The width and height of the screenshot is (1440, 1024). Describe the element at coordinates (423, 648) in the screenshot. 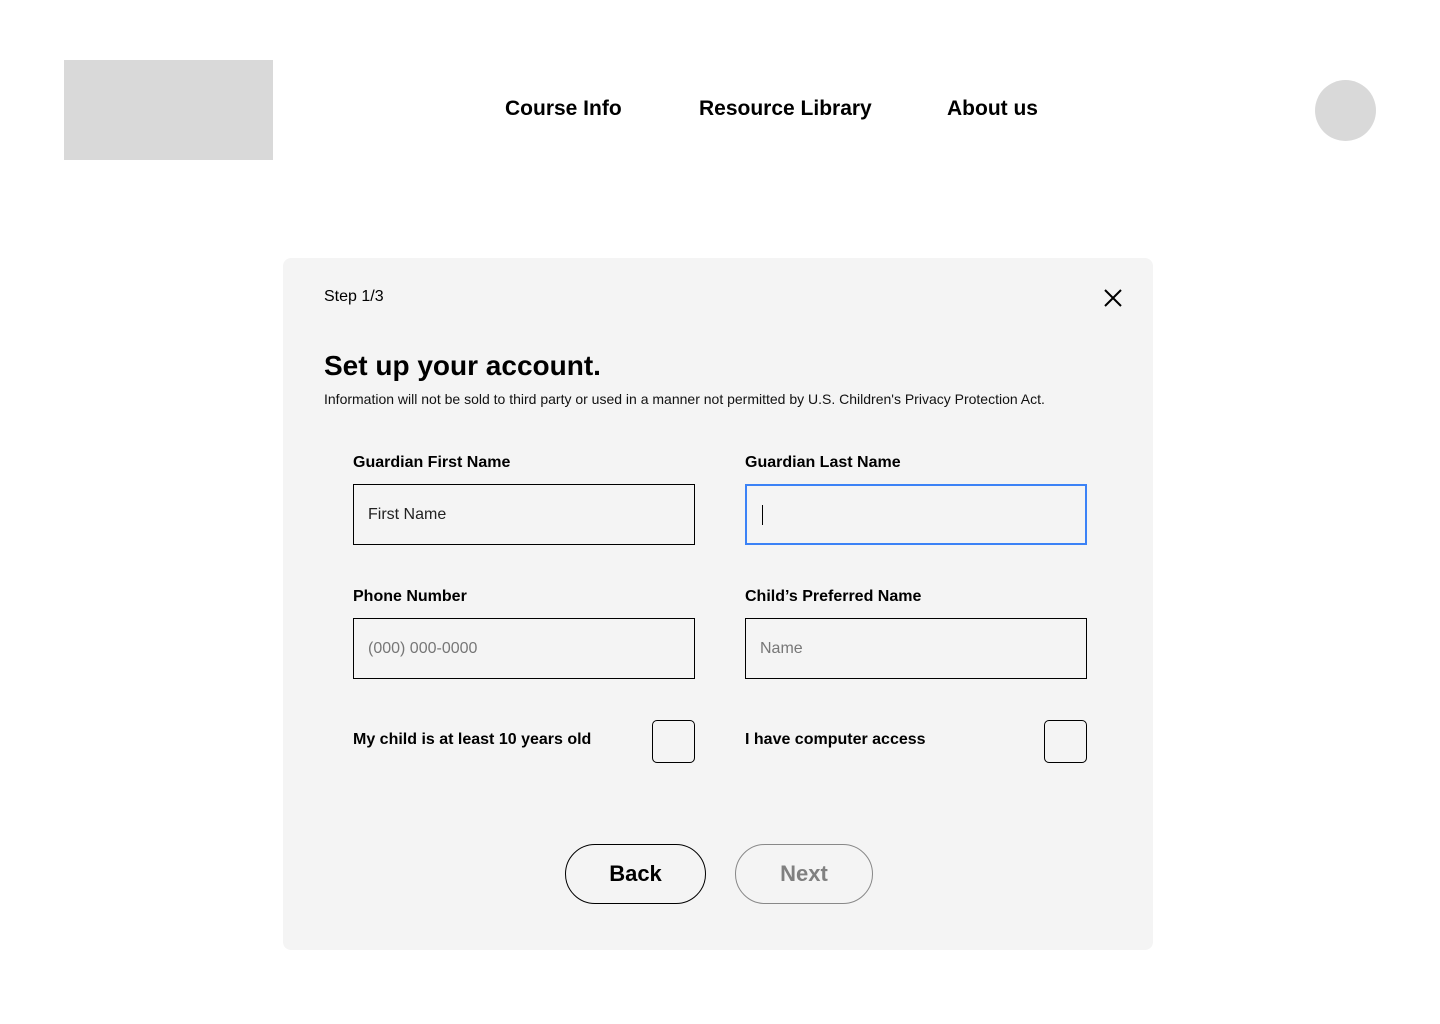

I see `phone-placeholder: (000) 000-0000` at that location.